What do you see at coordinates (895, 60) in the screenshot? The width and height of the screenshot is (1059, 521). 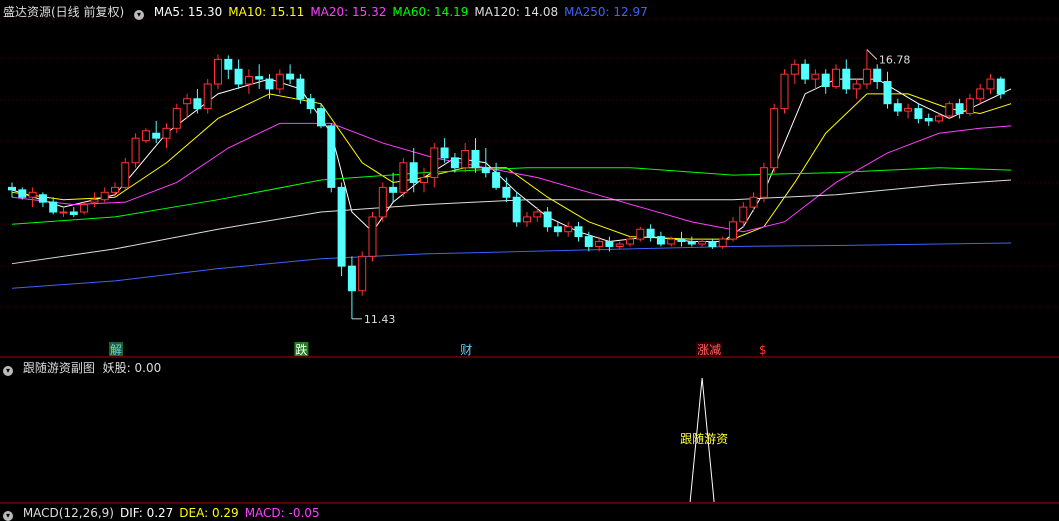 I see `max-price-label: 16.78` at bounding box center [895, 60].